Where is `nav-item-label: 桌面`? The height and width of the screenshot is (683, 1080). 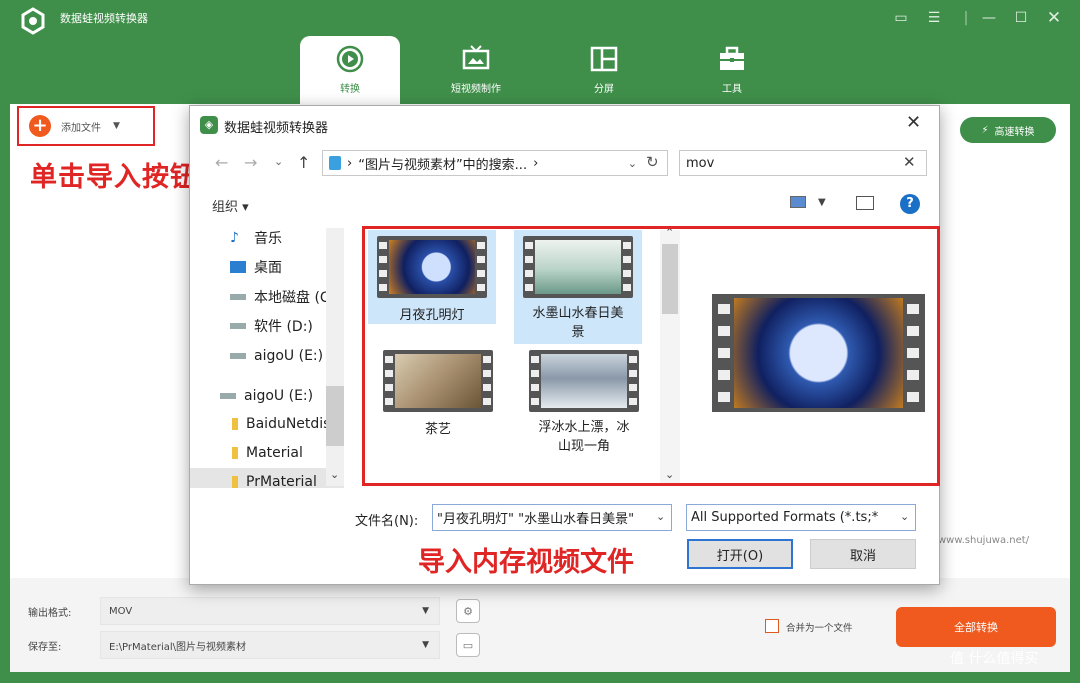
nav-item-label: 桌面 is located at coordinates (268, 268).